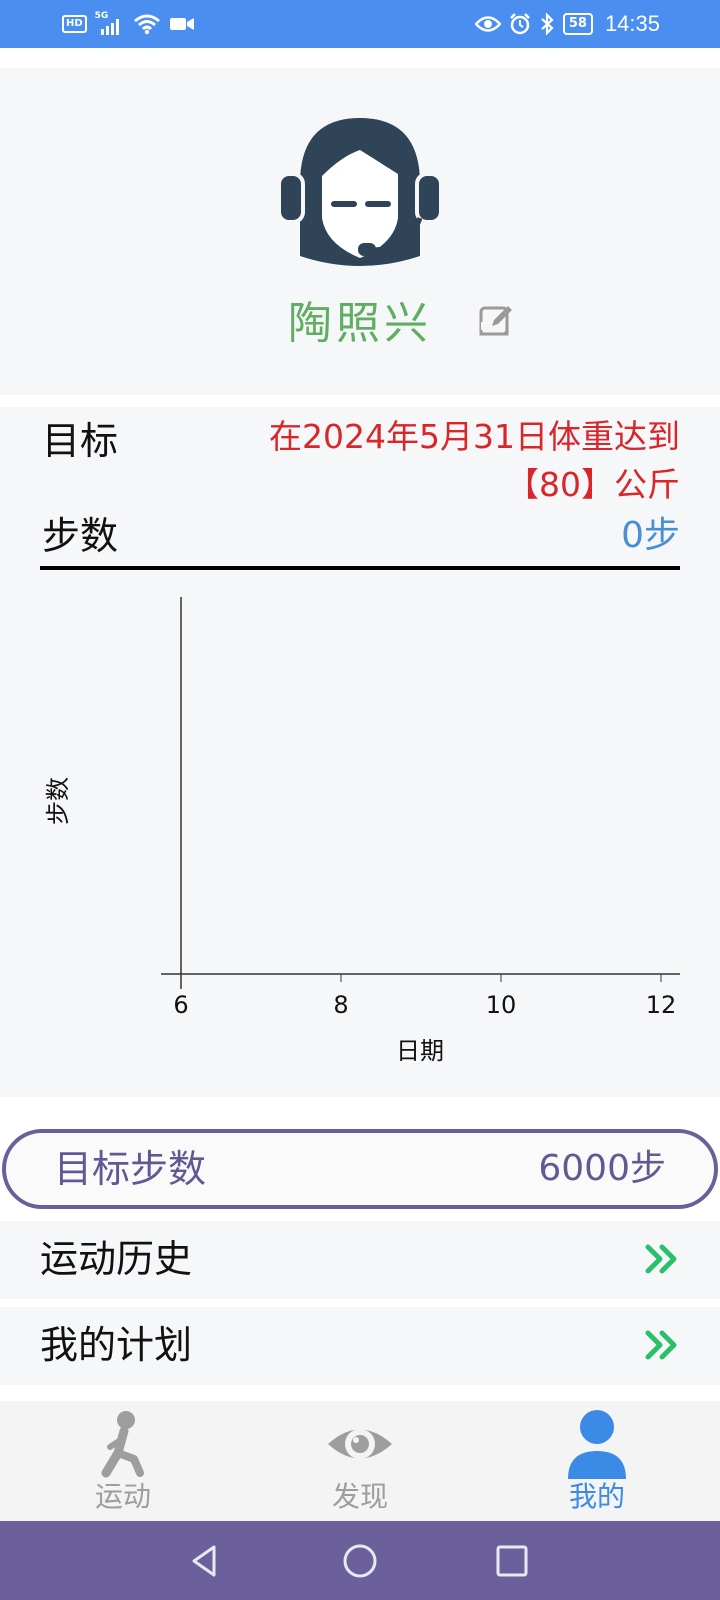  I want to click on hd-icon: HD, so click(74, 24).